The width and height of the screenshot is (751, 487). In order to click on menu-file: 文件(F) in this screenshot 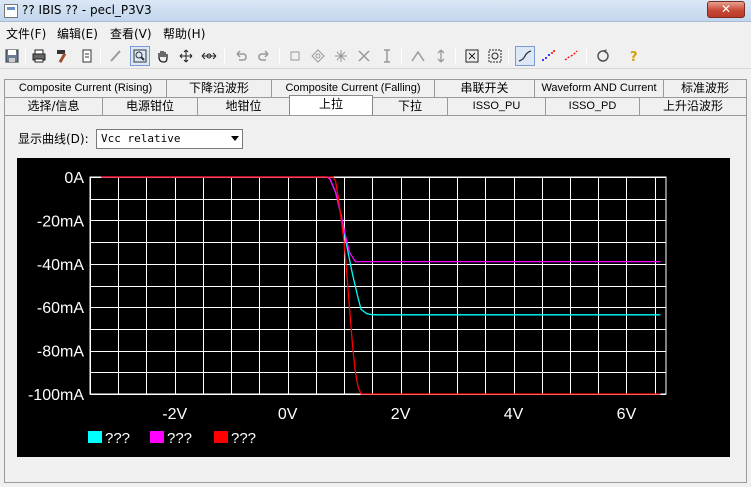, I will do `click(26, 33)`.